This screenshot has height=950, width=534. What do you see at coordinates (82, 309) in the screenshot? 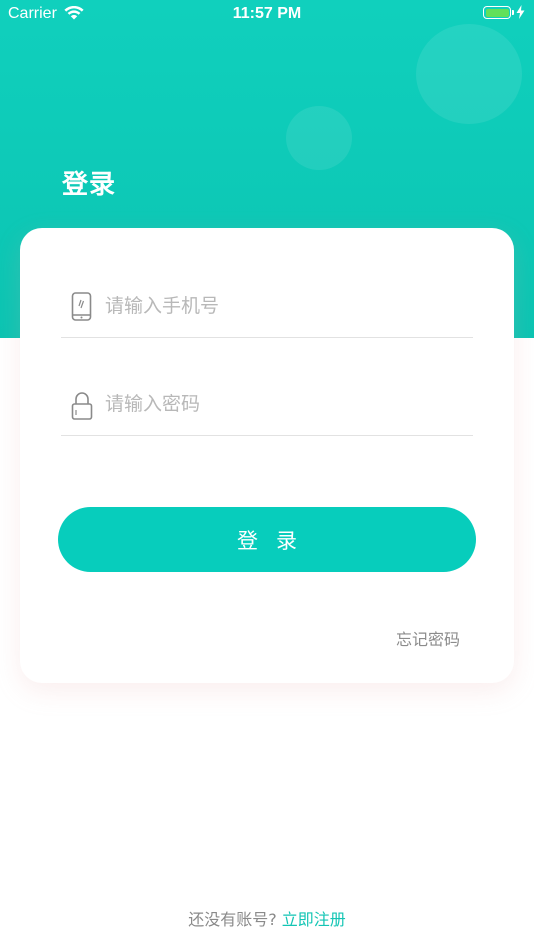
I see `phone-icon` at bounding box center [82, 309].